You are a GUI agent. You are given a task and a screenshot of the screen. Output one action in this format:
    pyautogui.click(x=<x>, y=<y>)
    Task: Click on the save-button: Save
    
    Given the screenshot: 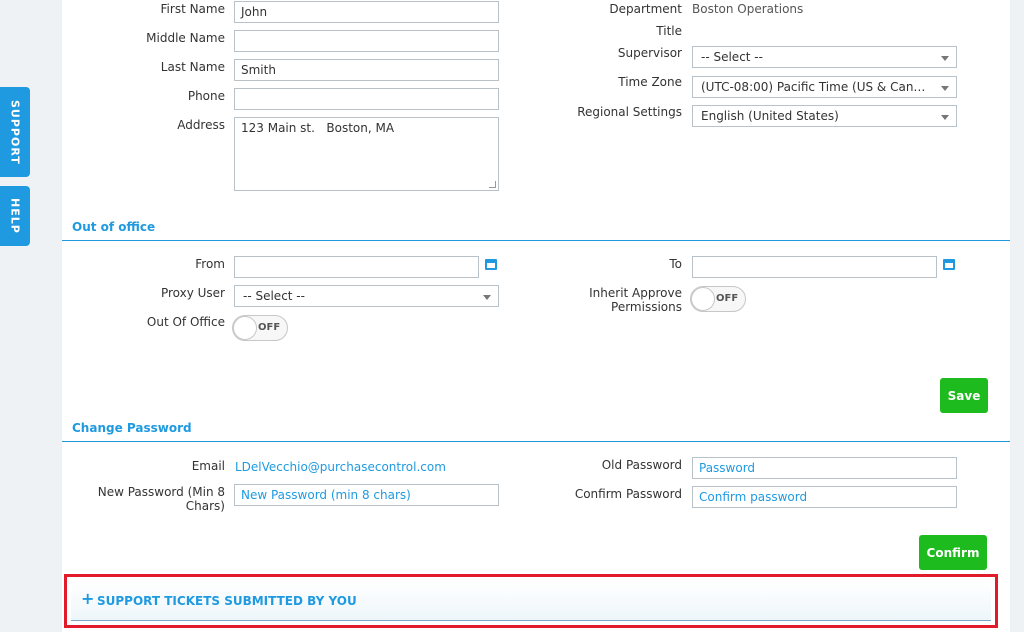 What is the action you would take?
    pyautogui.click(x=964, y=395)
    